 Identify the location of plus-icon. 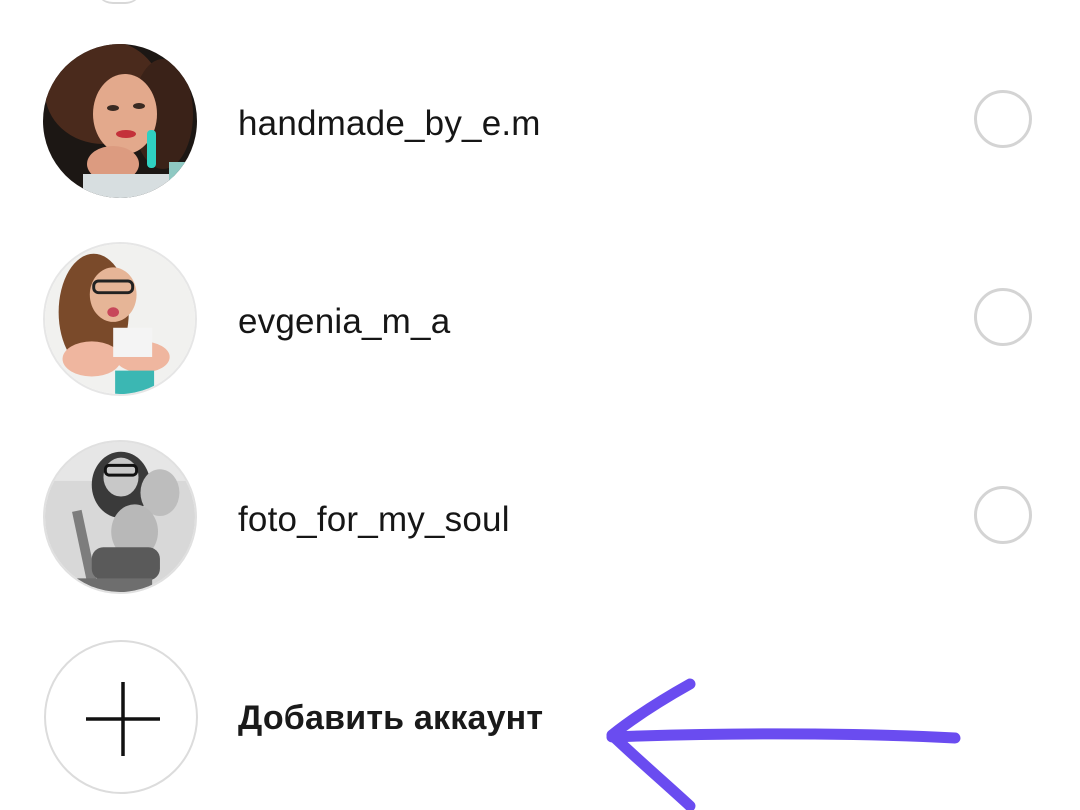
(123, 719).